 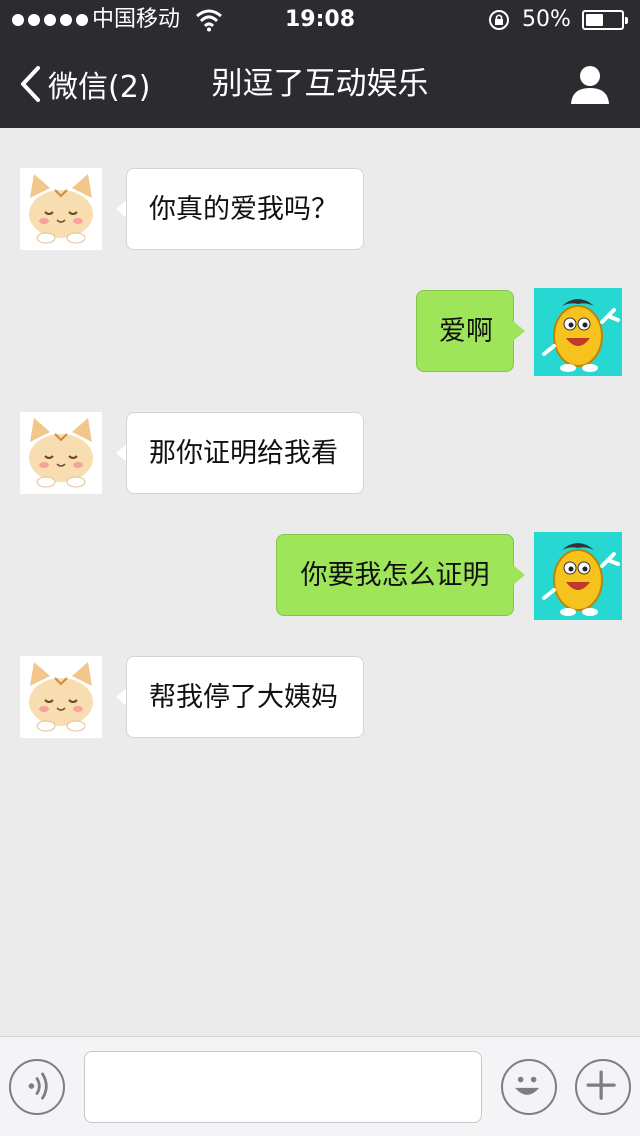 What do you see at coordinates (30, 84) in the screenshot?
I see `chevron-left-icon` at bounding box center [30, 84].